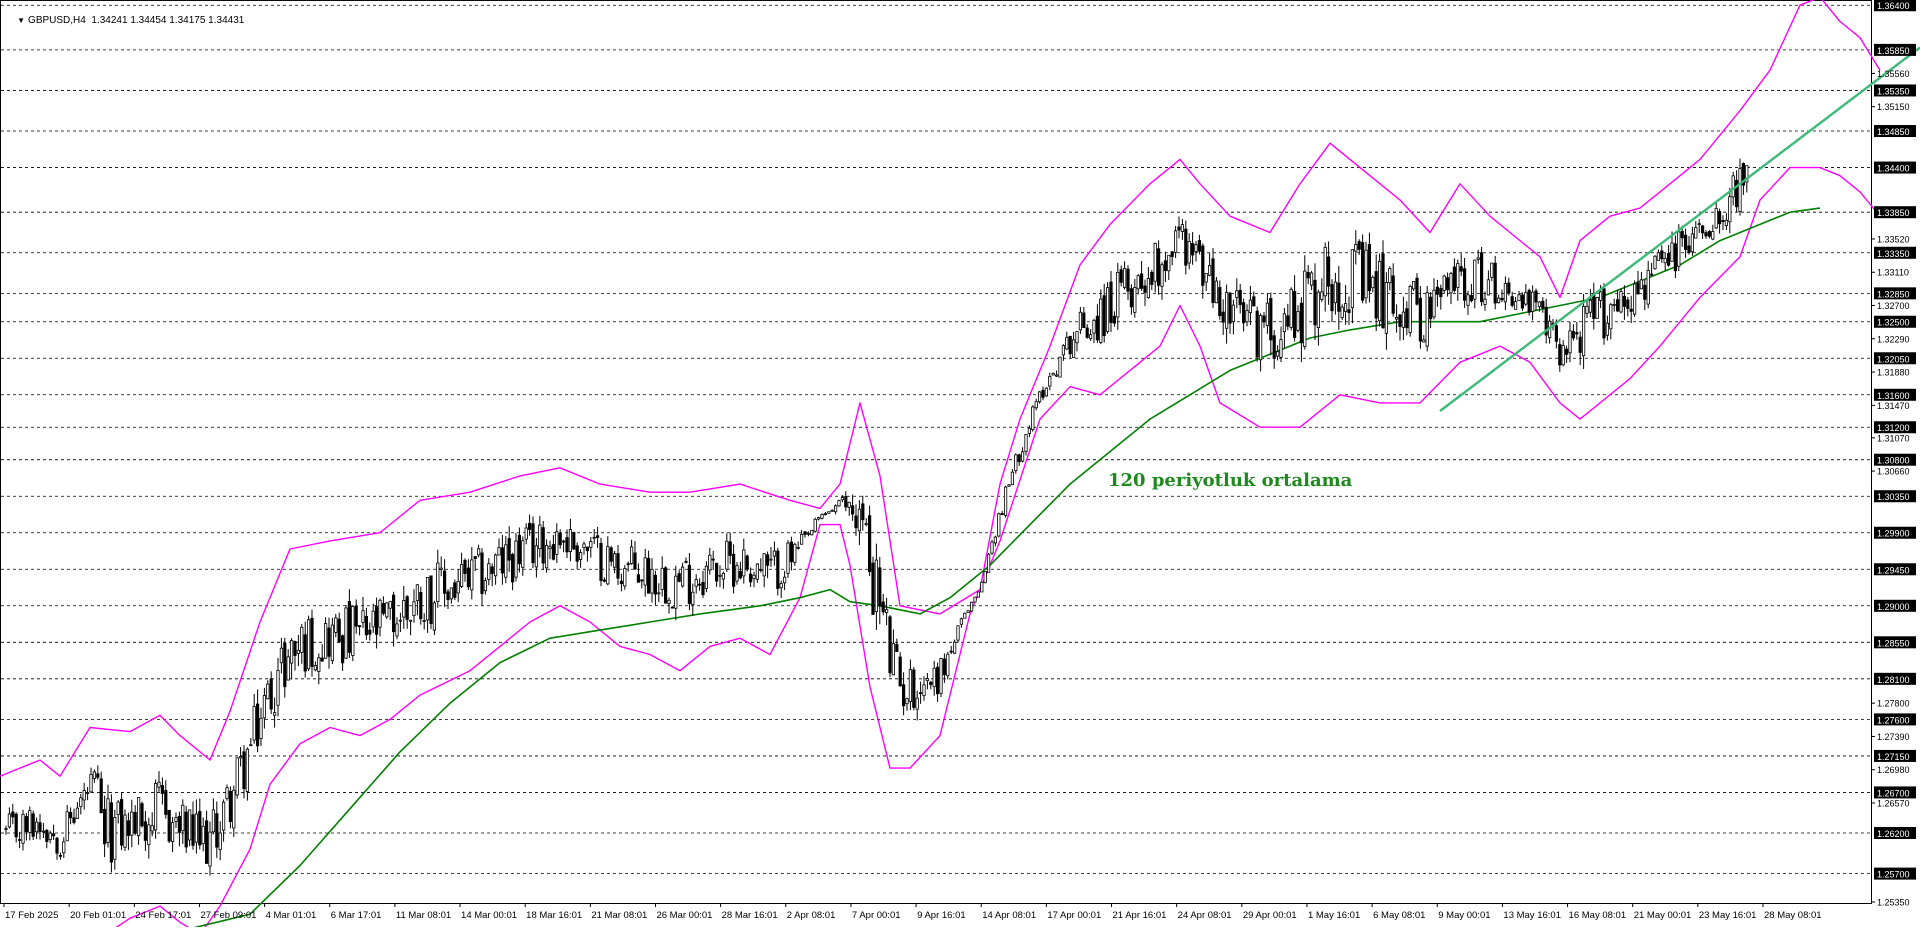 The height and width of the screenshot is (932, 1920). Describe the element at coordinates (1074, 915) in the screenshot. I see `x-tick-label: 17 Apr 00:01` at that location.